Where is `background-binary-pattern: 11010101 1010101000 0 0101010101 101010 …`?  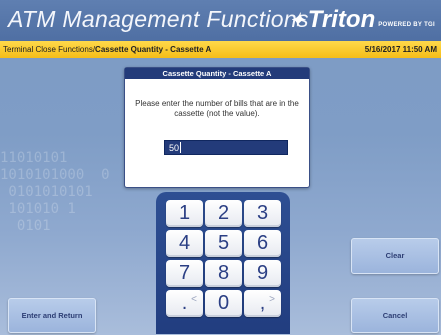 background-binary-pattern: 11010101 1010101000 0 0101010101 101010 … is located at coordinates (55, 192).